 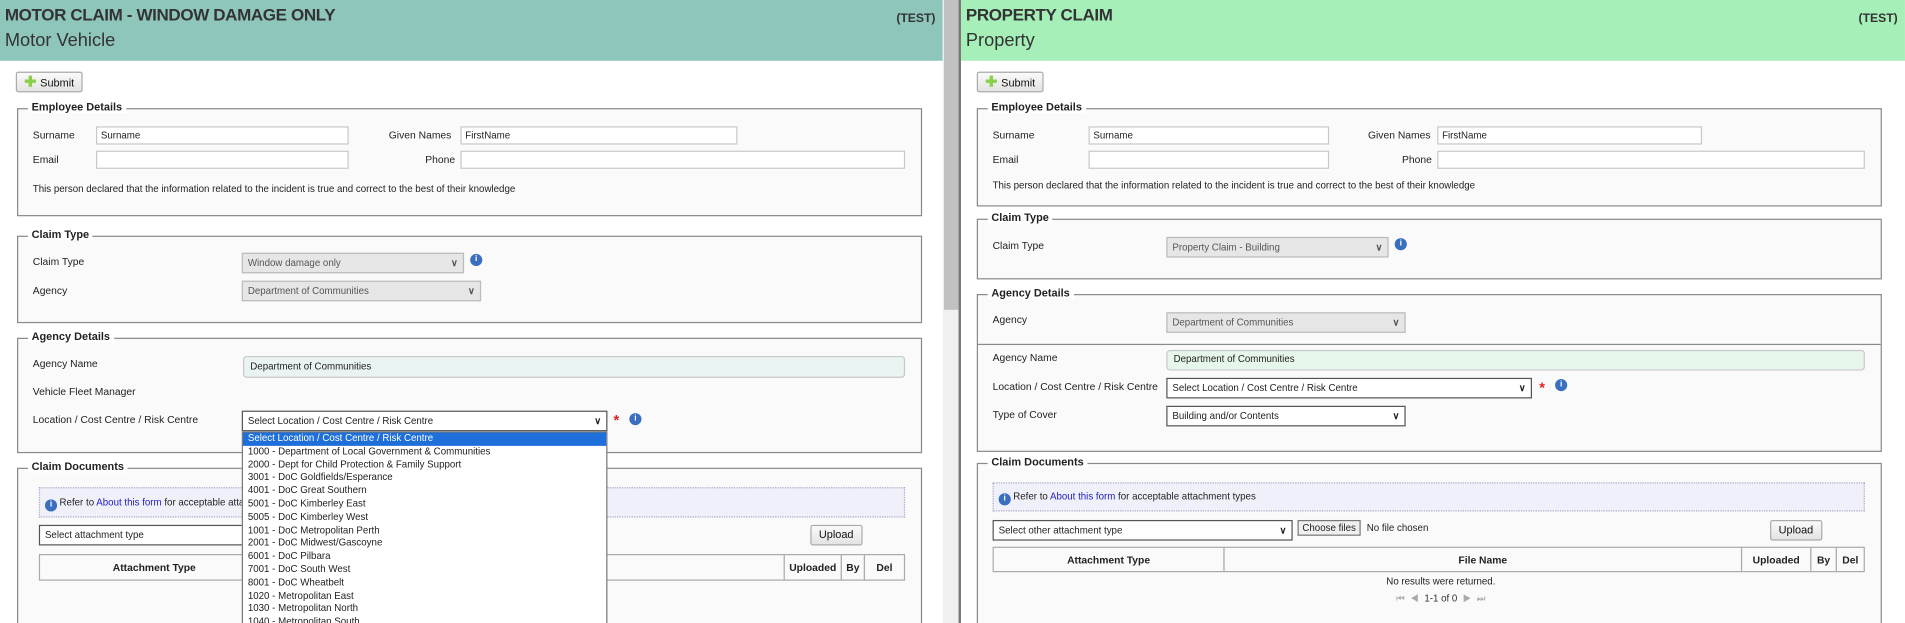 I want to click on choose-files-button: Choose files, so click(x=1329, y=527).